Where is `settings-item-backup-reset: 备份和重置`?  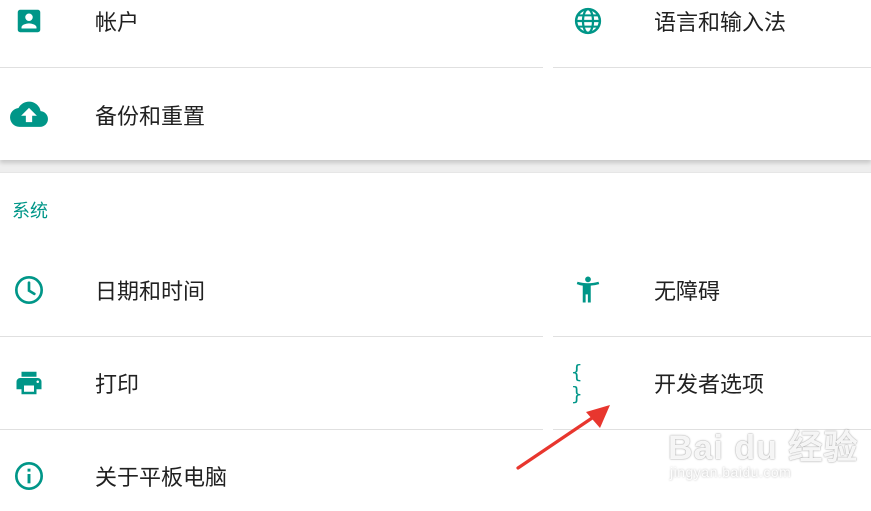
settings-item-backup-reset: 备份和重置 is located at coordinates (271, 115).